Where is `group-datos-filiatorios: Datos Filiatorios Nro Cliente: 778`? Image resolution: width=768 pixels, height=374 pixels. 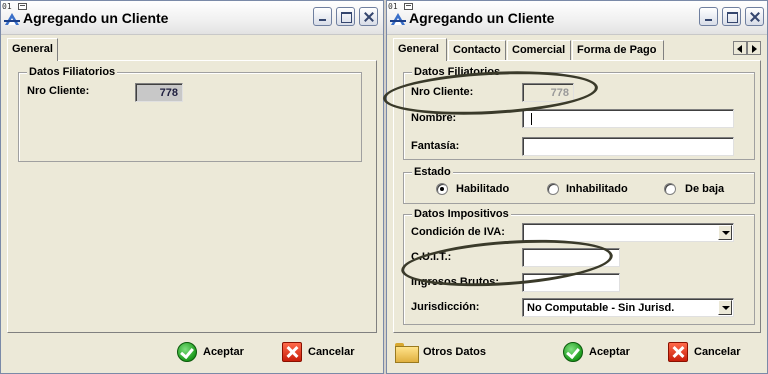
group-datos-filiatorios: Datos Filiatorios Nro Cliente: 778 is located at coordinates (190, 114).